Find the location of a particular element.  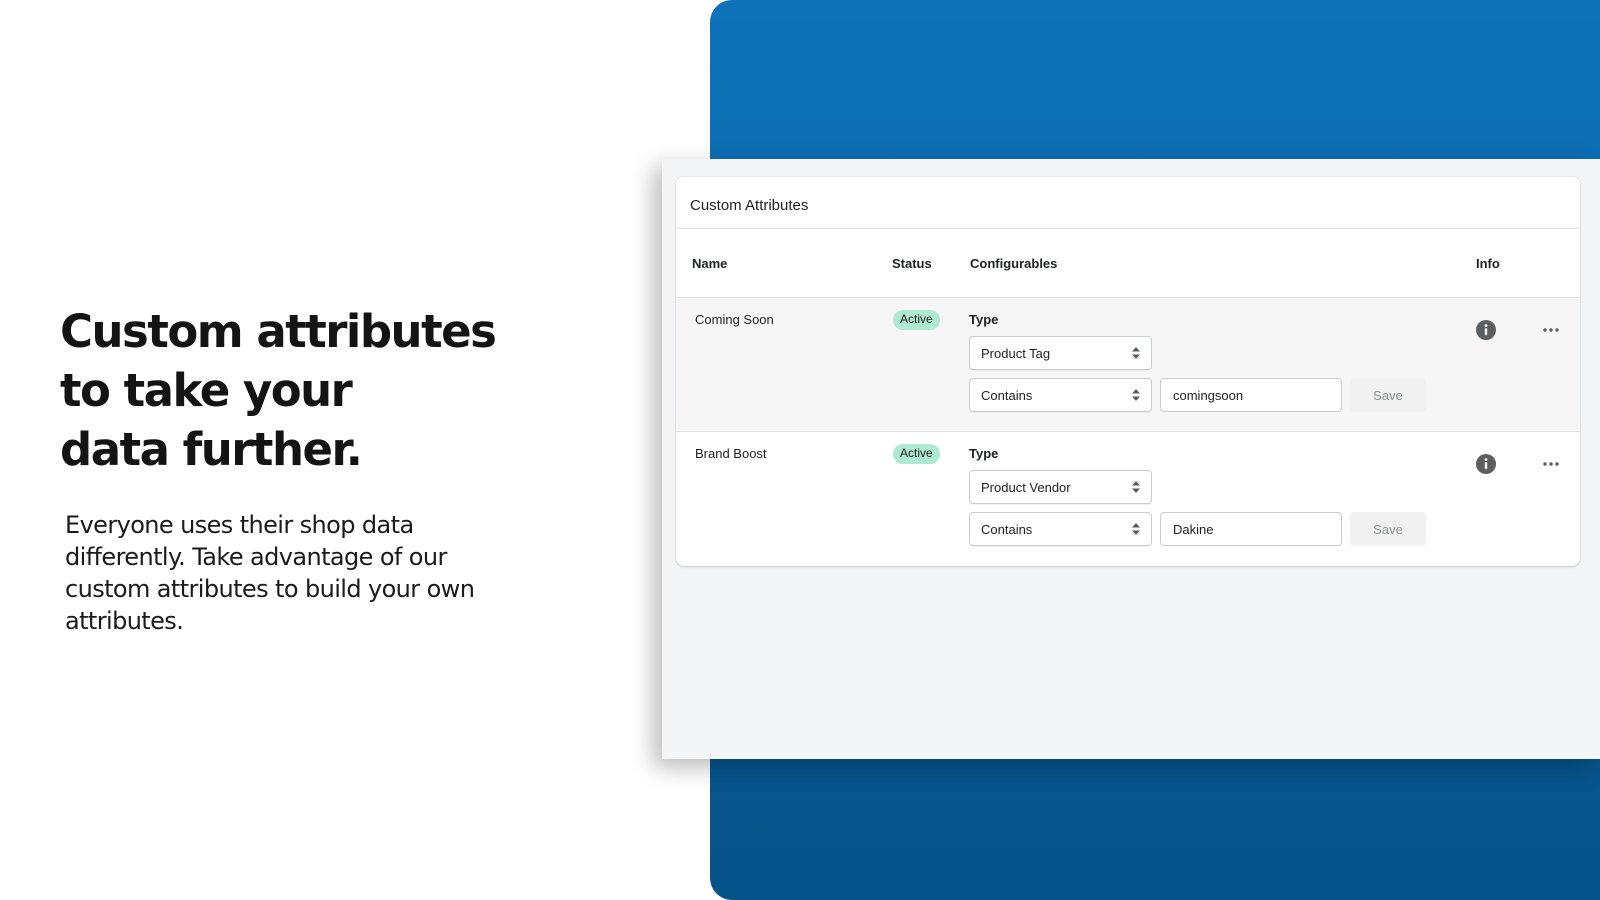

type-select-value: Product Tag is located at coordinates (1016, 353).